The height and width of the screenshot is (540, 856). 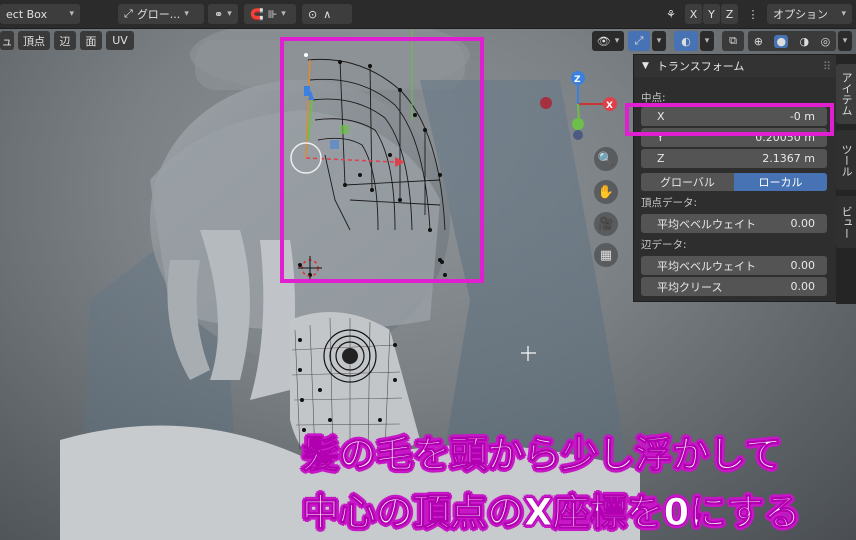 What do you see at coordinates (645, 66) in the screenshot?
I see `collapse-arrow-icon: ▼` at bounding box center [645, 66].